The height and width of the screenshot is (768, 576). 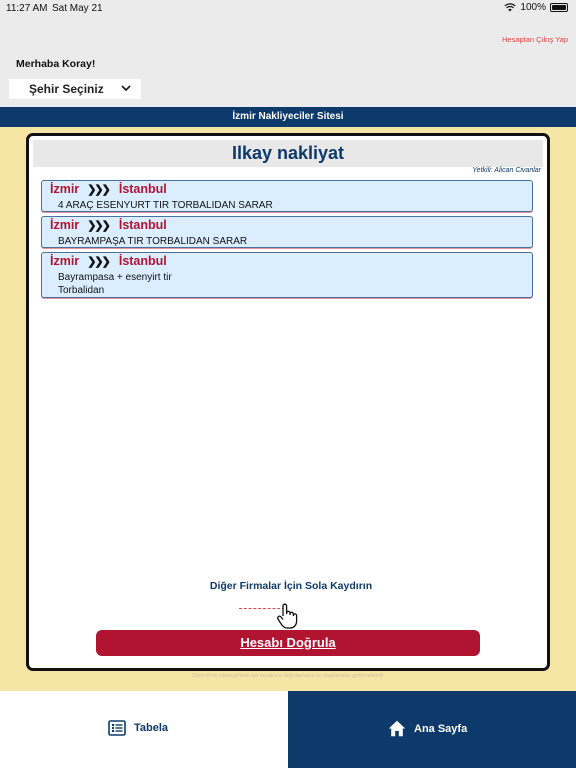 I want to click on tab-bar: Tabela Ana Sayfa, so click(x=288, y=729).